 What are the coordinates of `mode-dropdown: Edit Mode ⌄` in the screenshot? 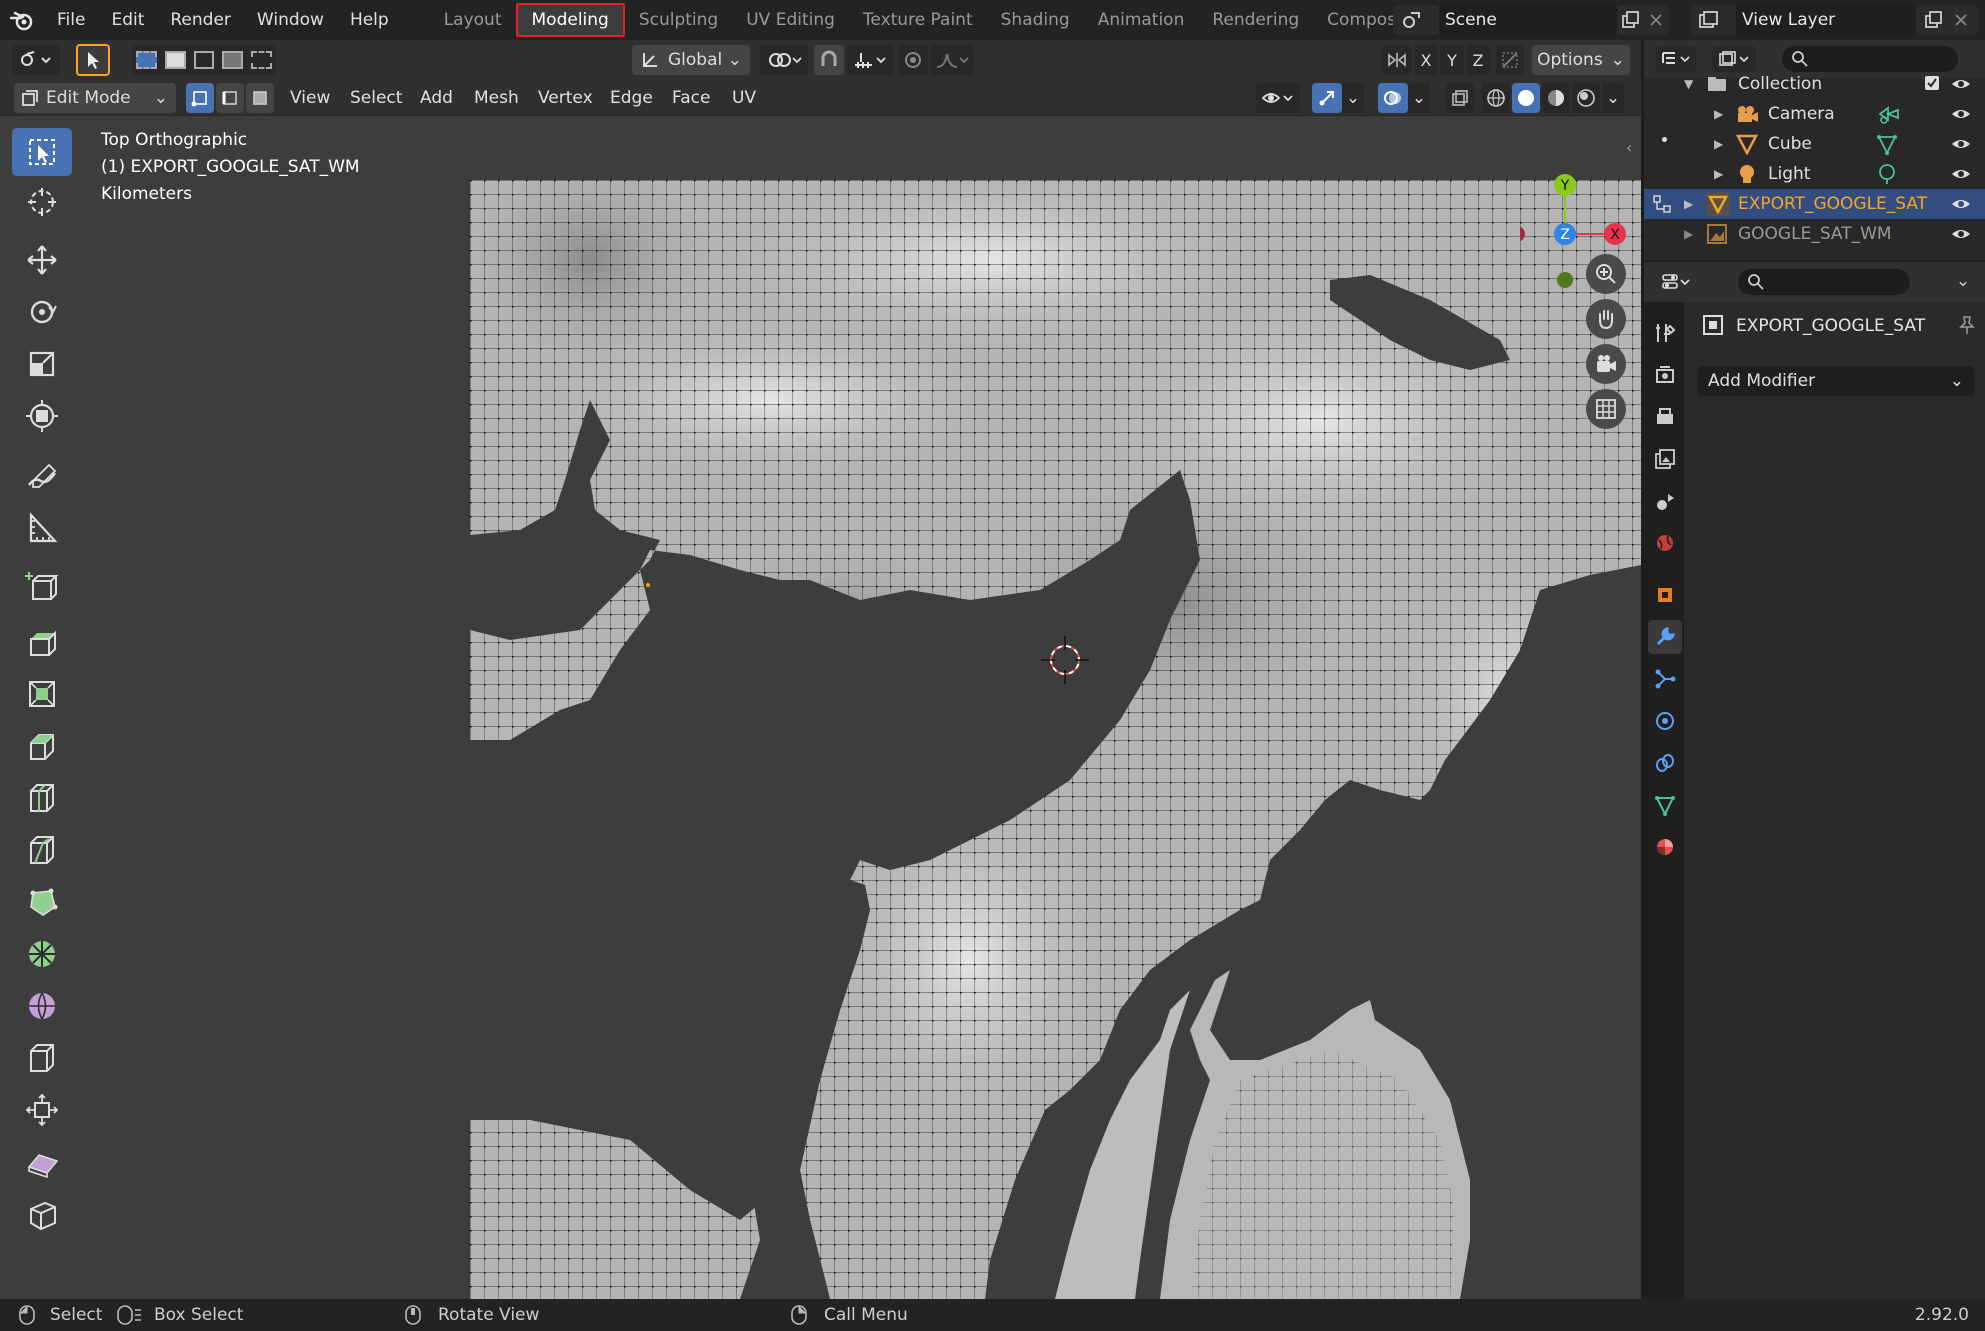 It's located at (95, 98).